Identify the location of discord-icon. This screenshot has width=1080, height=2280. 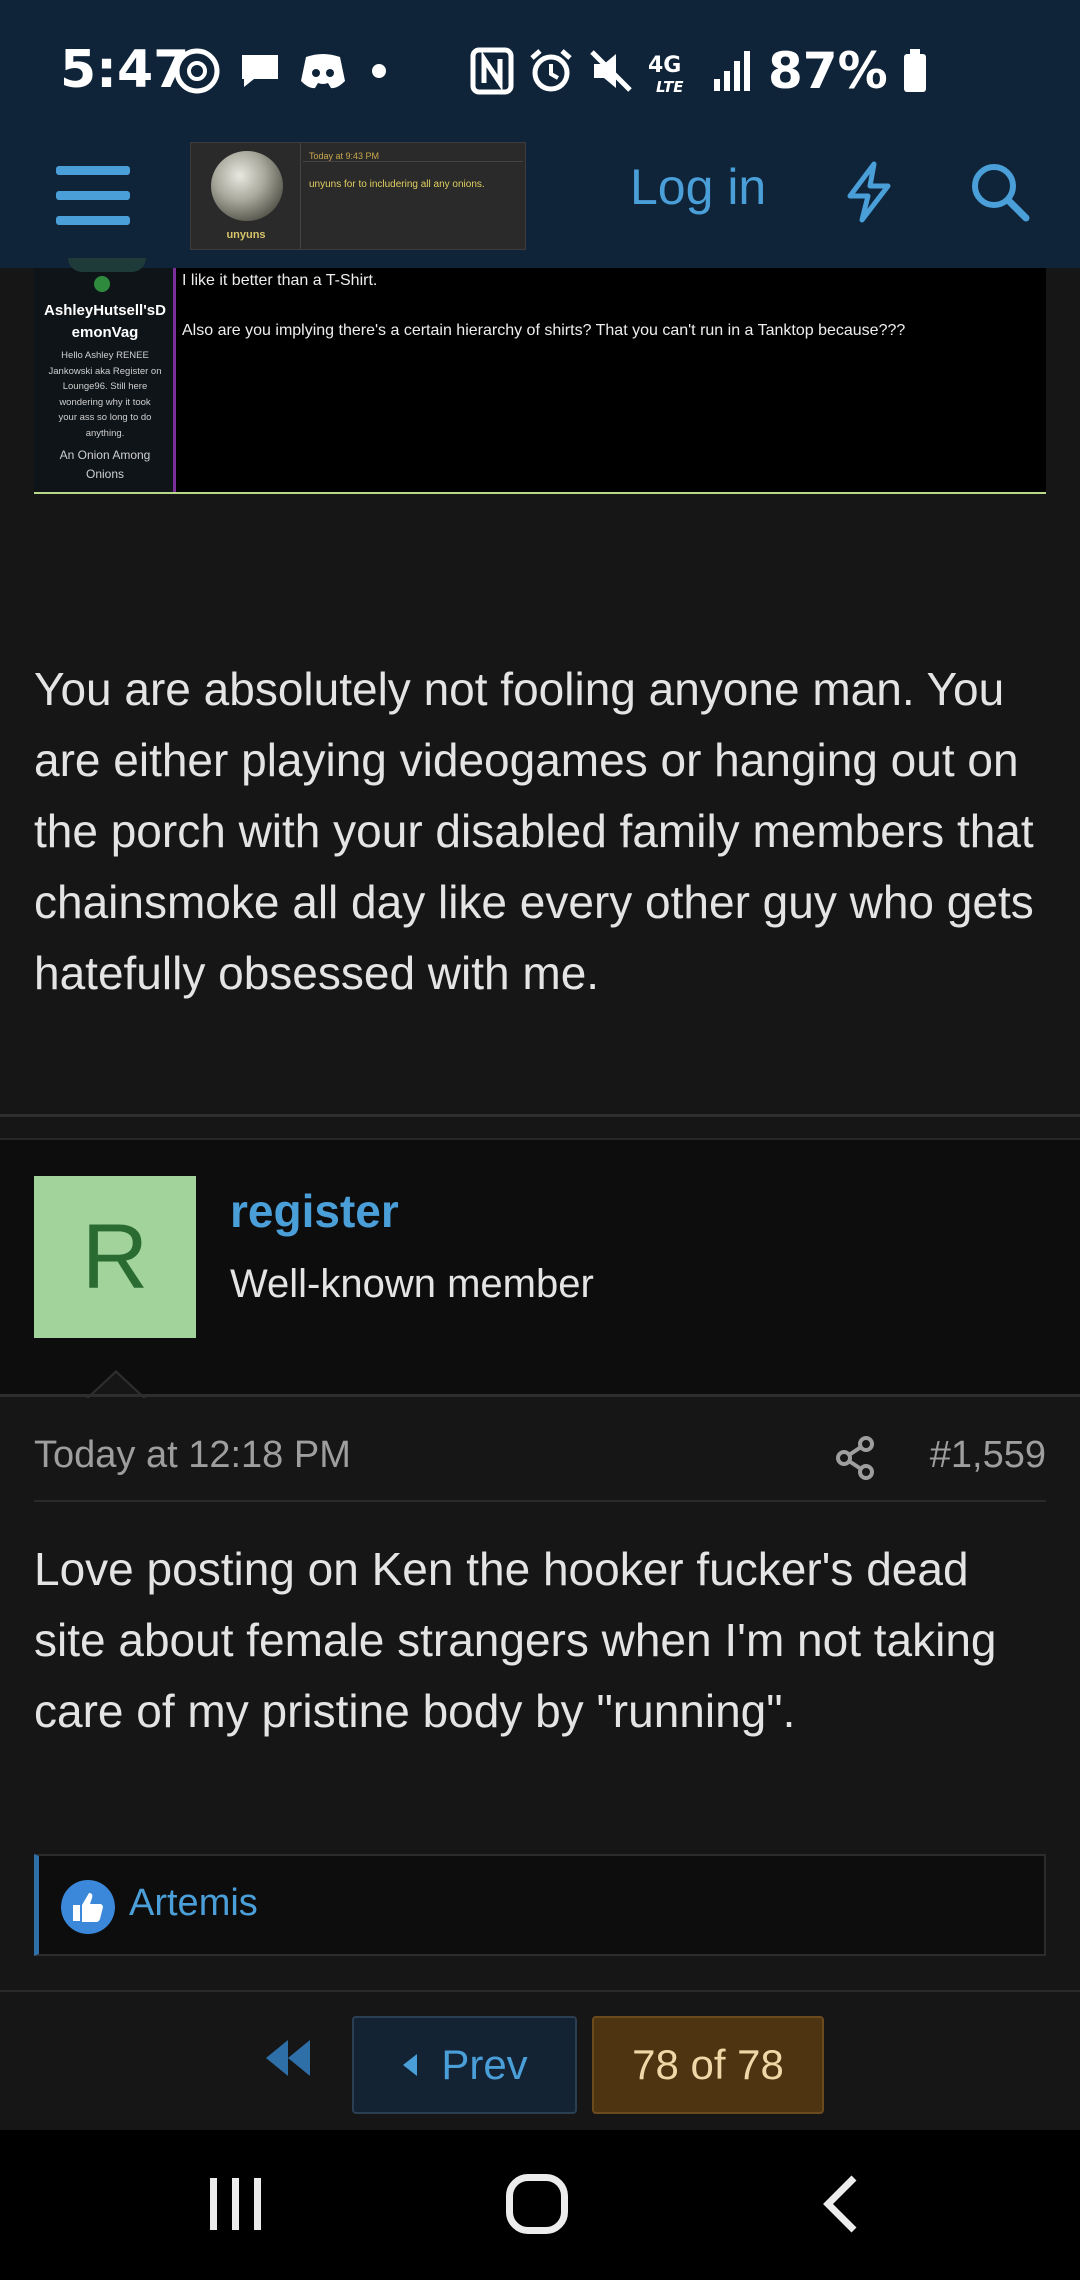
(323, 71).